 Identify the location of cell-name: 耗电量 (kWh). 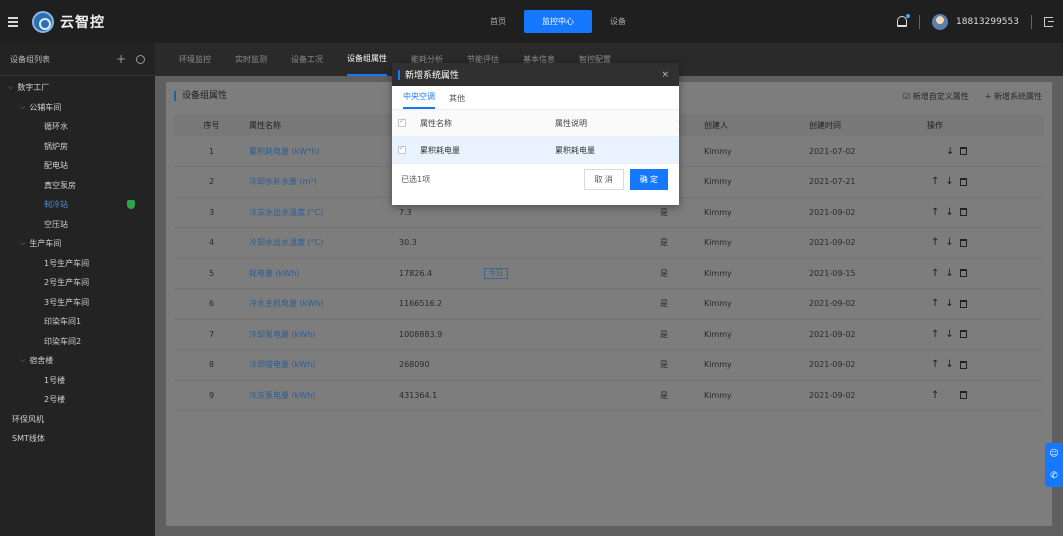
(324, 273).